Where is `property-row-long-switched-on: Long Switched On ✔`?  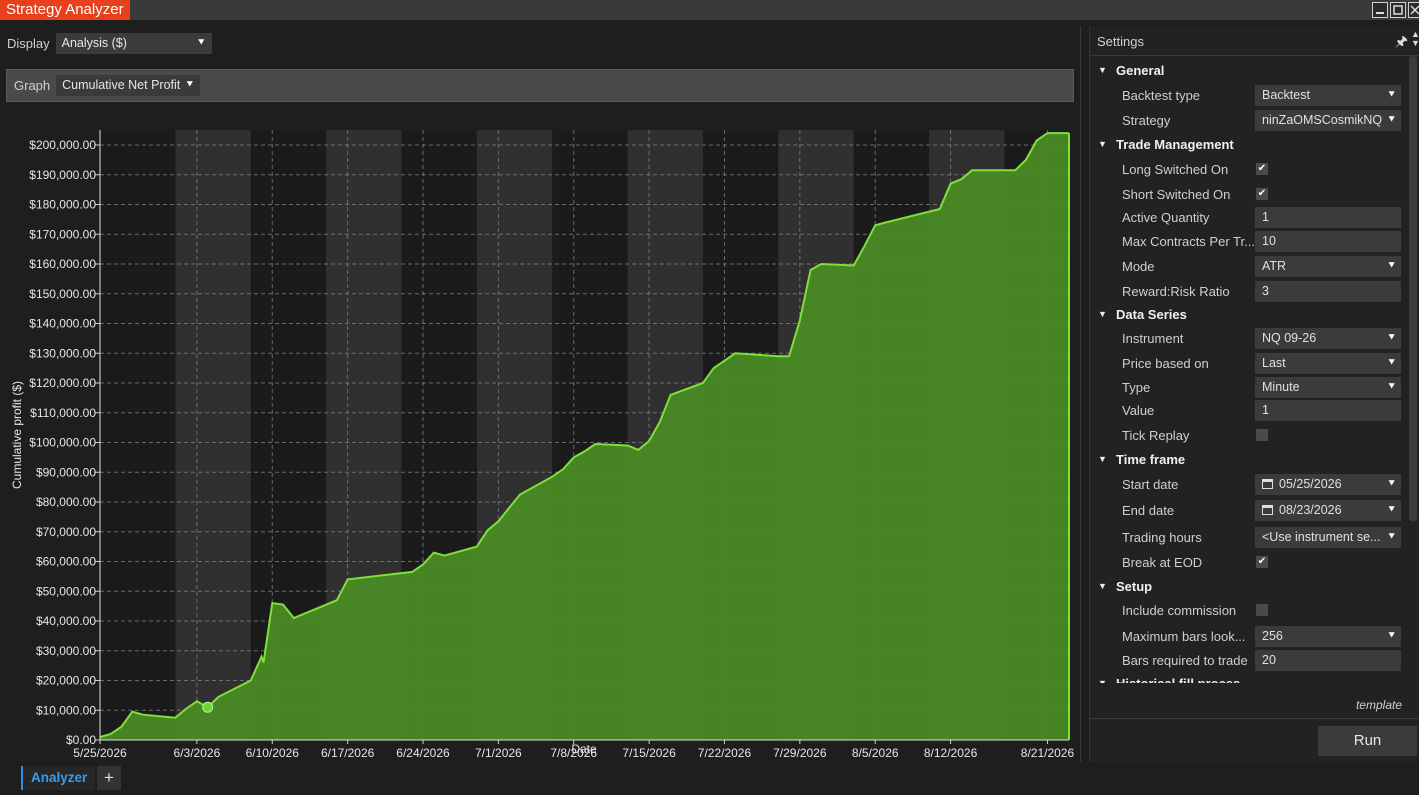 property-row-long-switched-on: Long Switched On ✔ is located at coordinates (1249, 170).